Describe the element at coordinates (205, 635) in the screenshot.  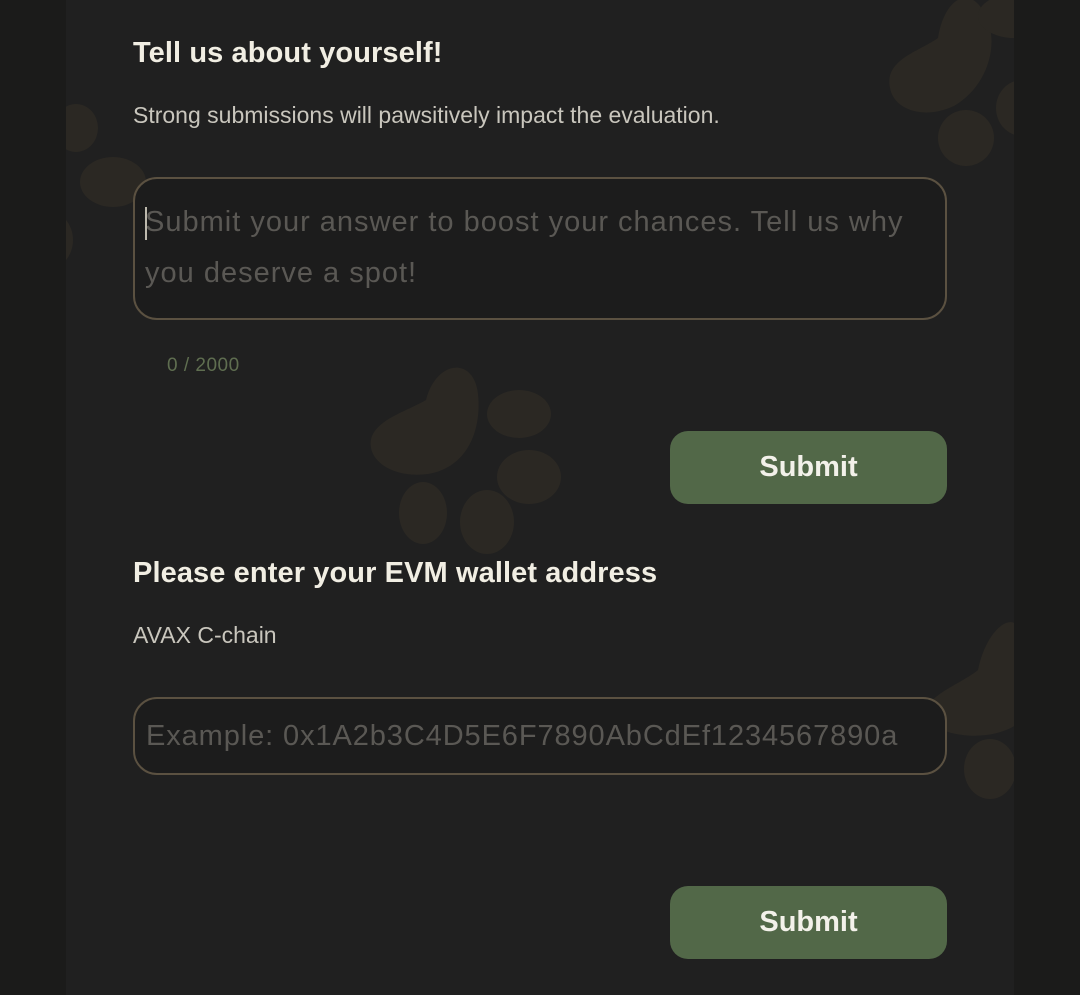
I see `wallet-section-description: AVAX C-chain` at that location.